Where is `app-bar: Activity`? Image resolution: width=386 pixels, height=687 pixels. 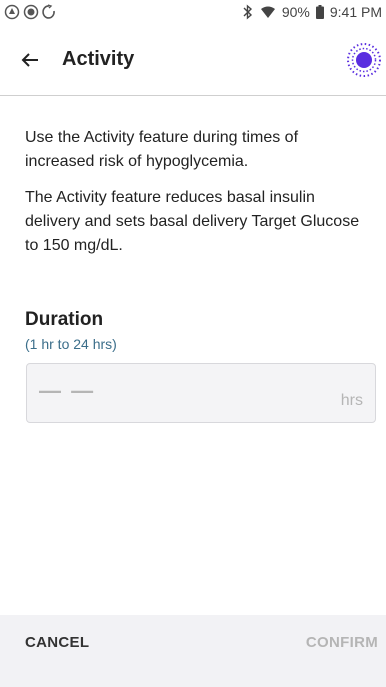 app-bar: Activity is located at coordinates (193, 60).